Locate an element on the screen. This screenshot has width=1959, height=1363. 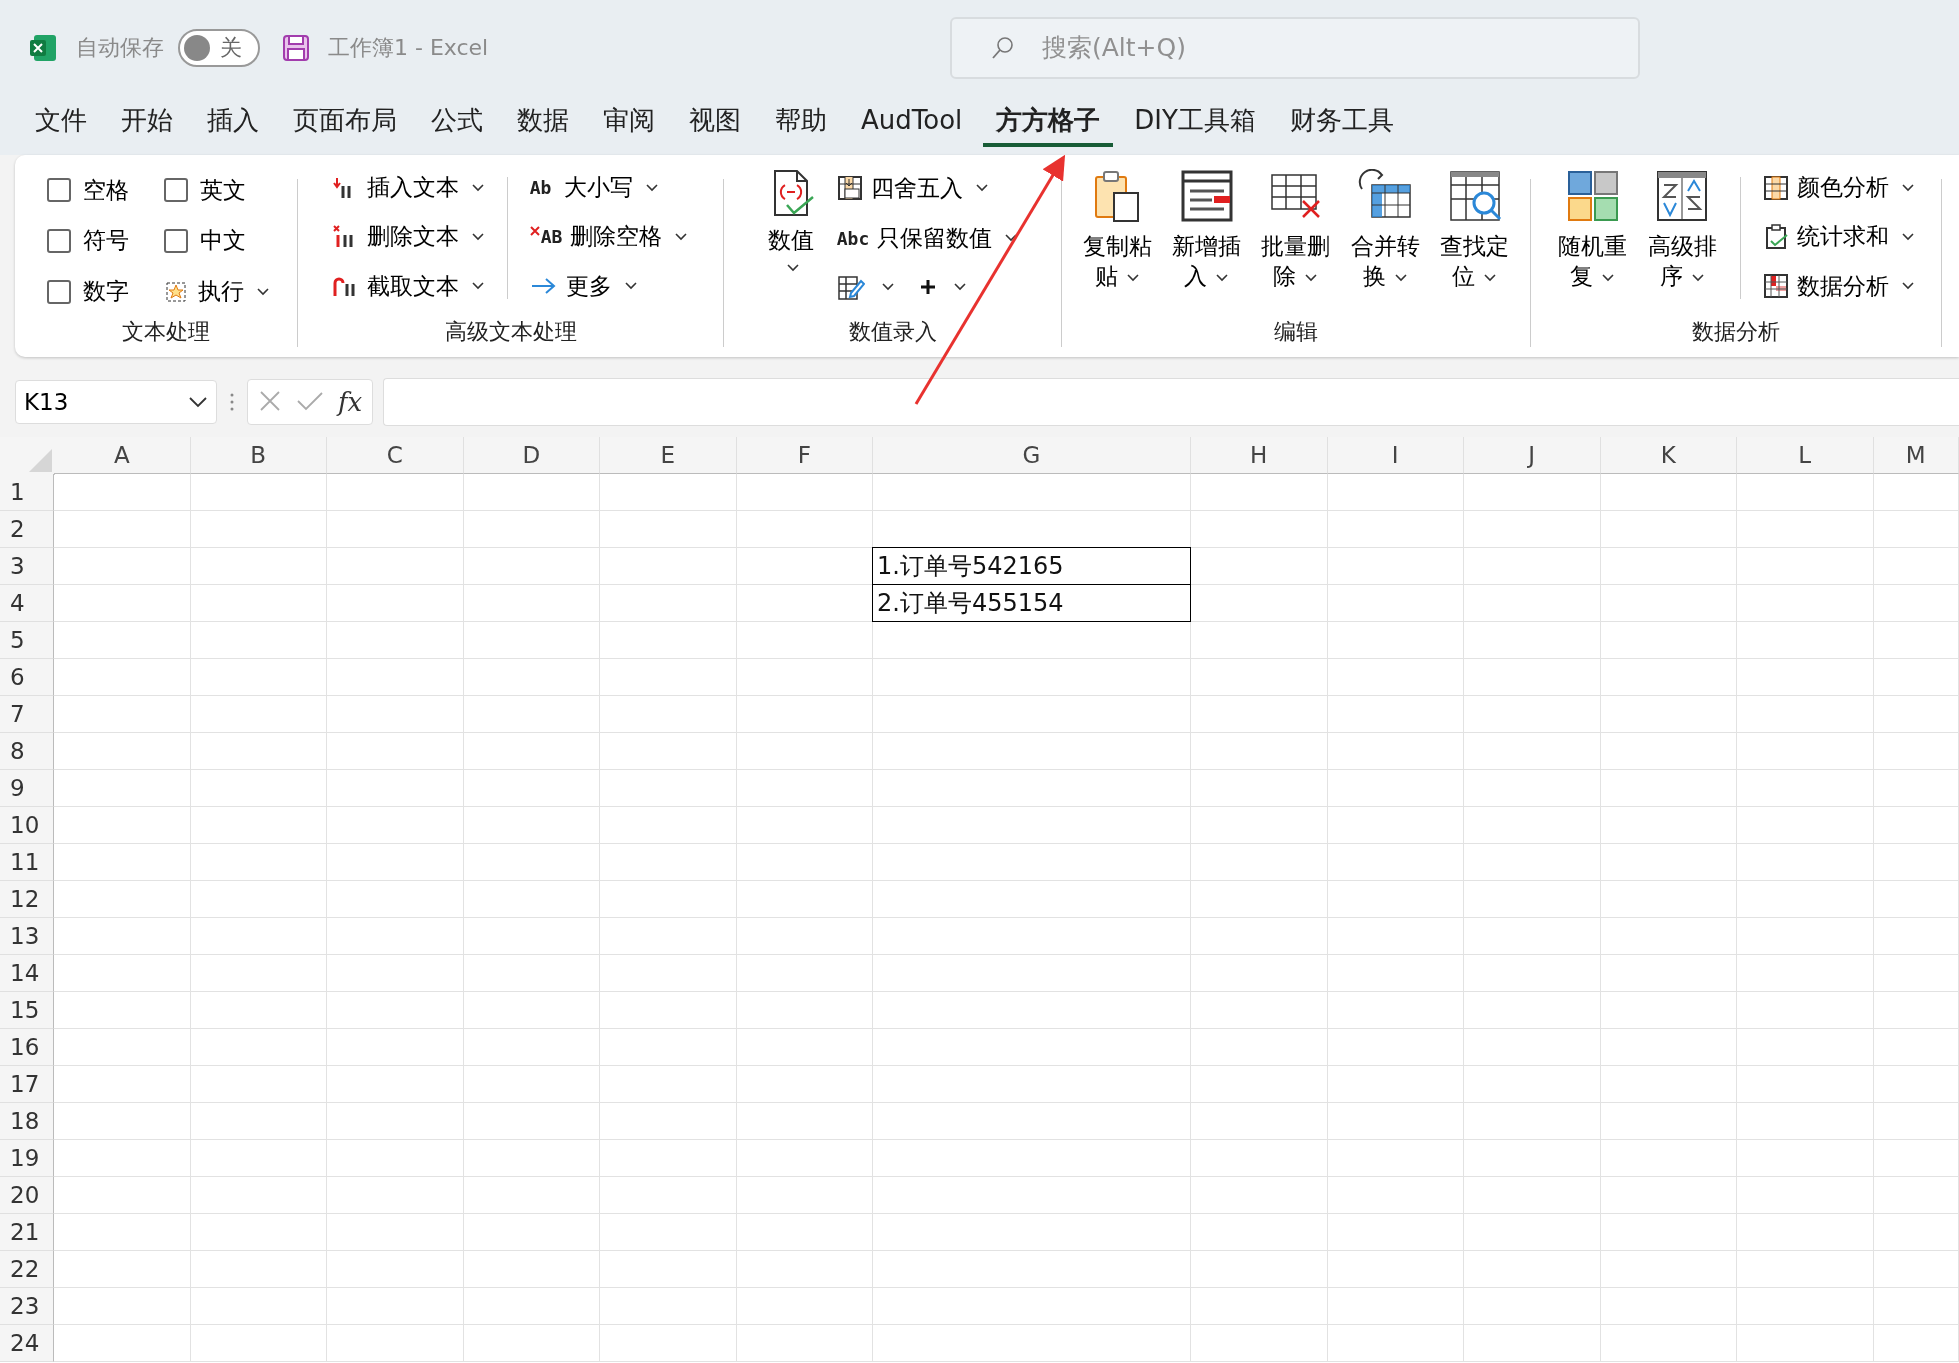
ribbon-button: Ab 大小写 is located at coordinates (609, 188).